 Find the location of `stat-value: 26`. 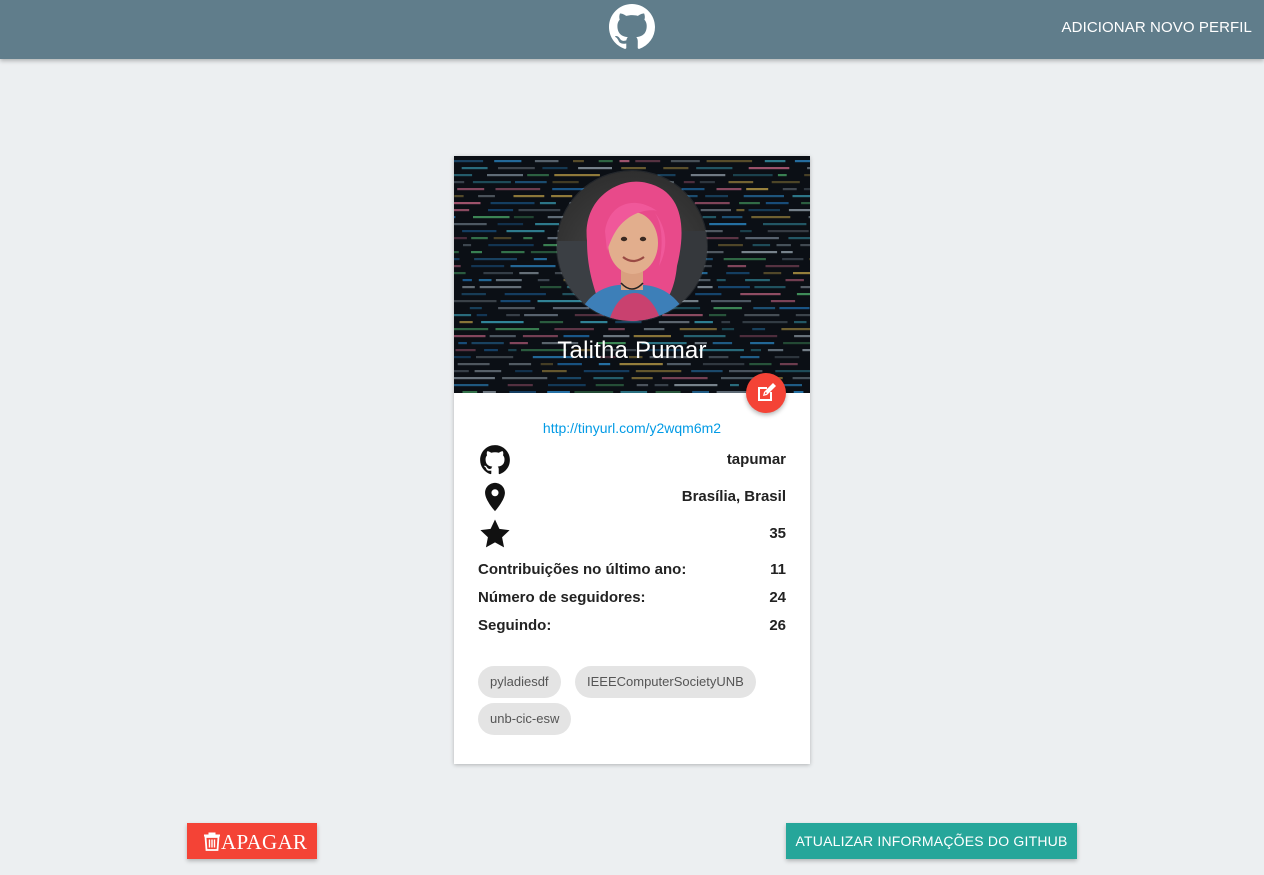

stat-value: 26 is located at coordinates (777, 625).